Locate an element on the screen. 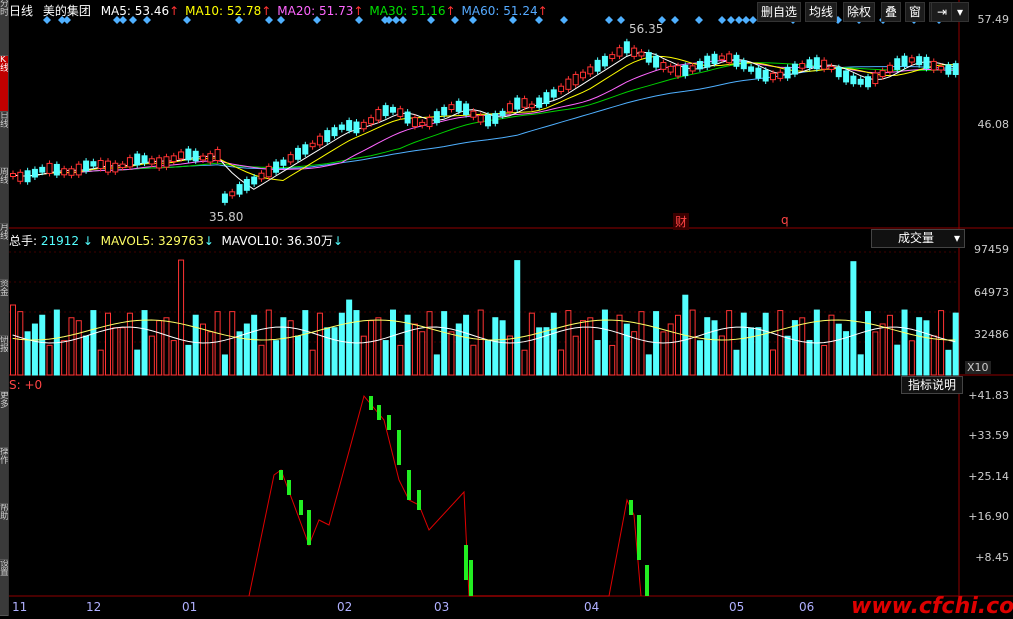 The image size is (1013, 619). mavol10-label: MAVOL10 is located at coordinates (250, 241).